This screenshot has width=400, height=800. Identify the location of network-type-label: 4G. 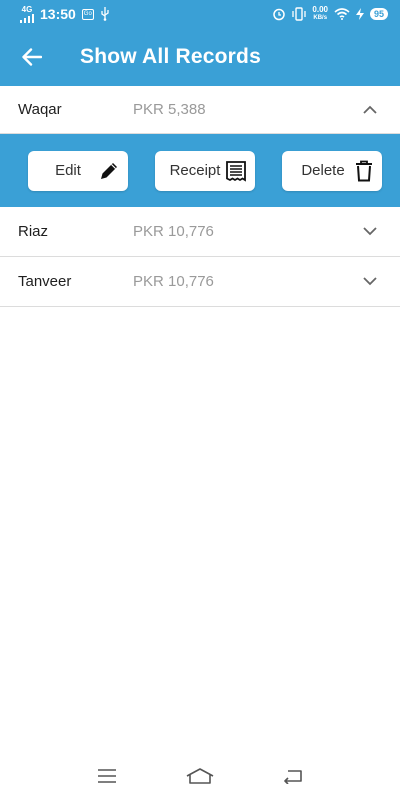
(27, 9).